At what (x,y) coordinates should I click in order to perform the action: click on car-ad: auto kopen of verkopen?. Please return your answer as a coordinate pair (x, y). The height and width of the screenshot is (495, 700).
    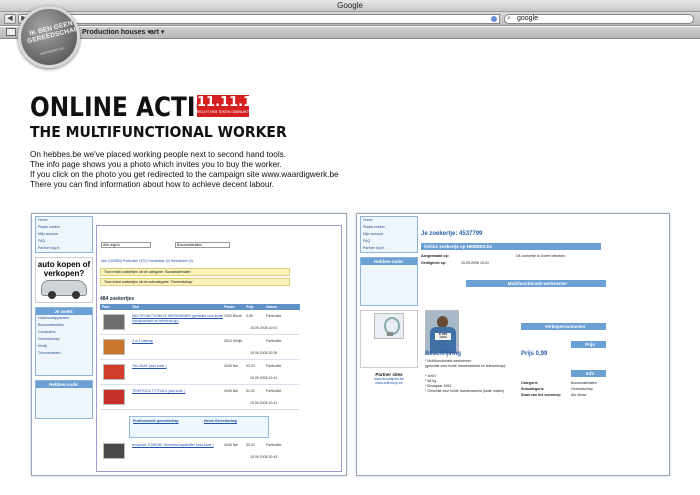
    Looking at the image, I should click on (64, 280).